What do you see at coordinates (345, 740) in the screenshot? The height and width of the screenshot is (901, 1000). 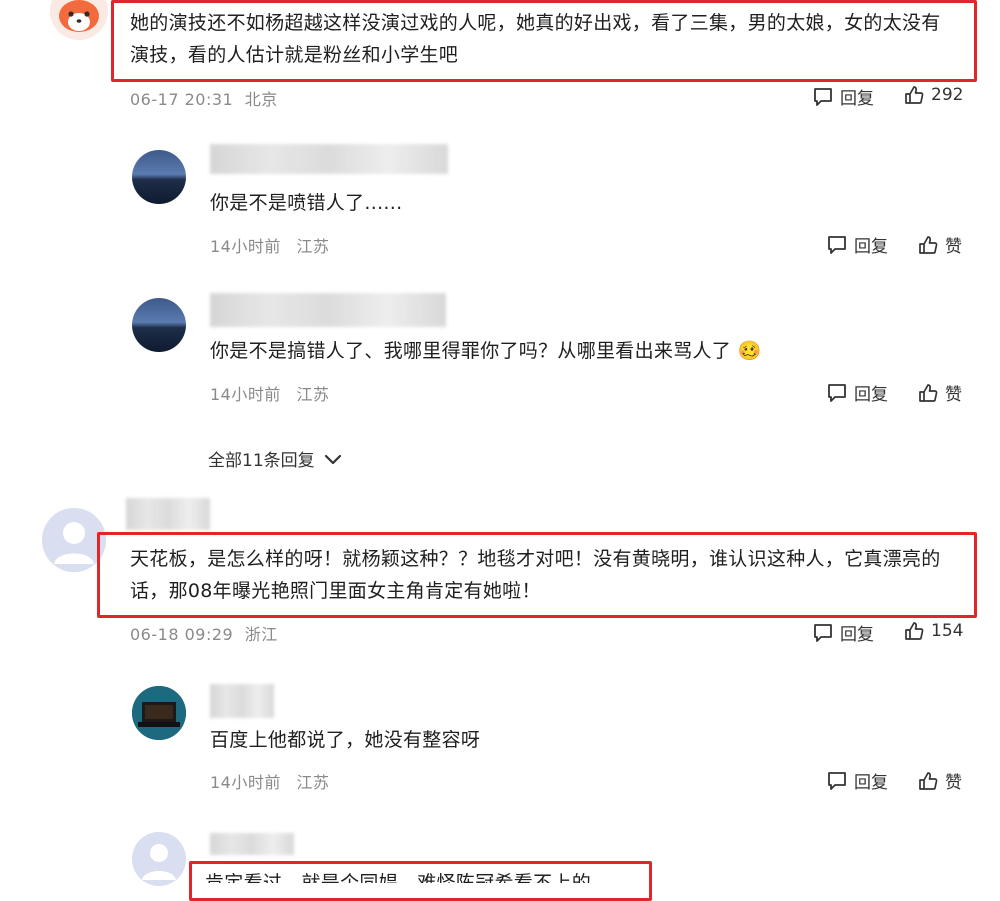 I see `reply-text: 百度上他都说了，她没有整容呀` at bounding box center [345, 740].